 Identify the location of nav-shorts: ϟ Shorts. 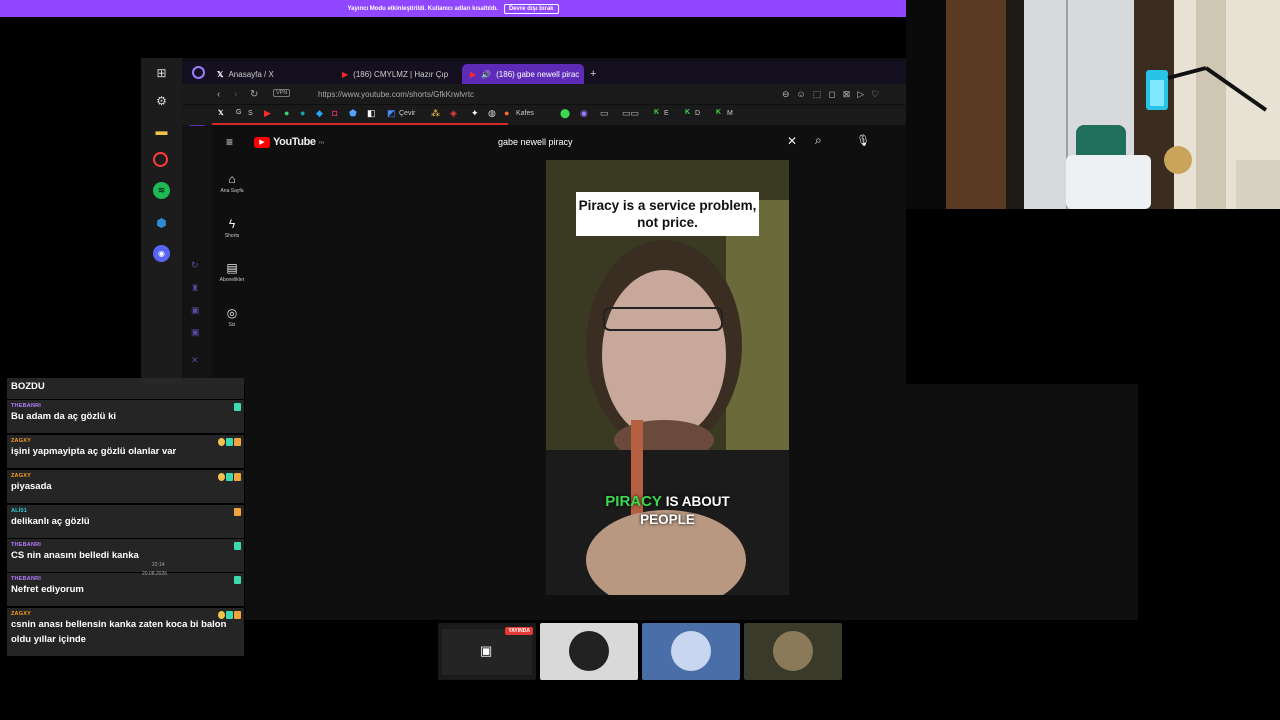
(232, 228).